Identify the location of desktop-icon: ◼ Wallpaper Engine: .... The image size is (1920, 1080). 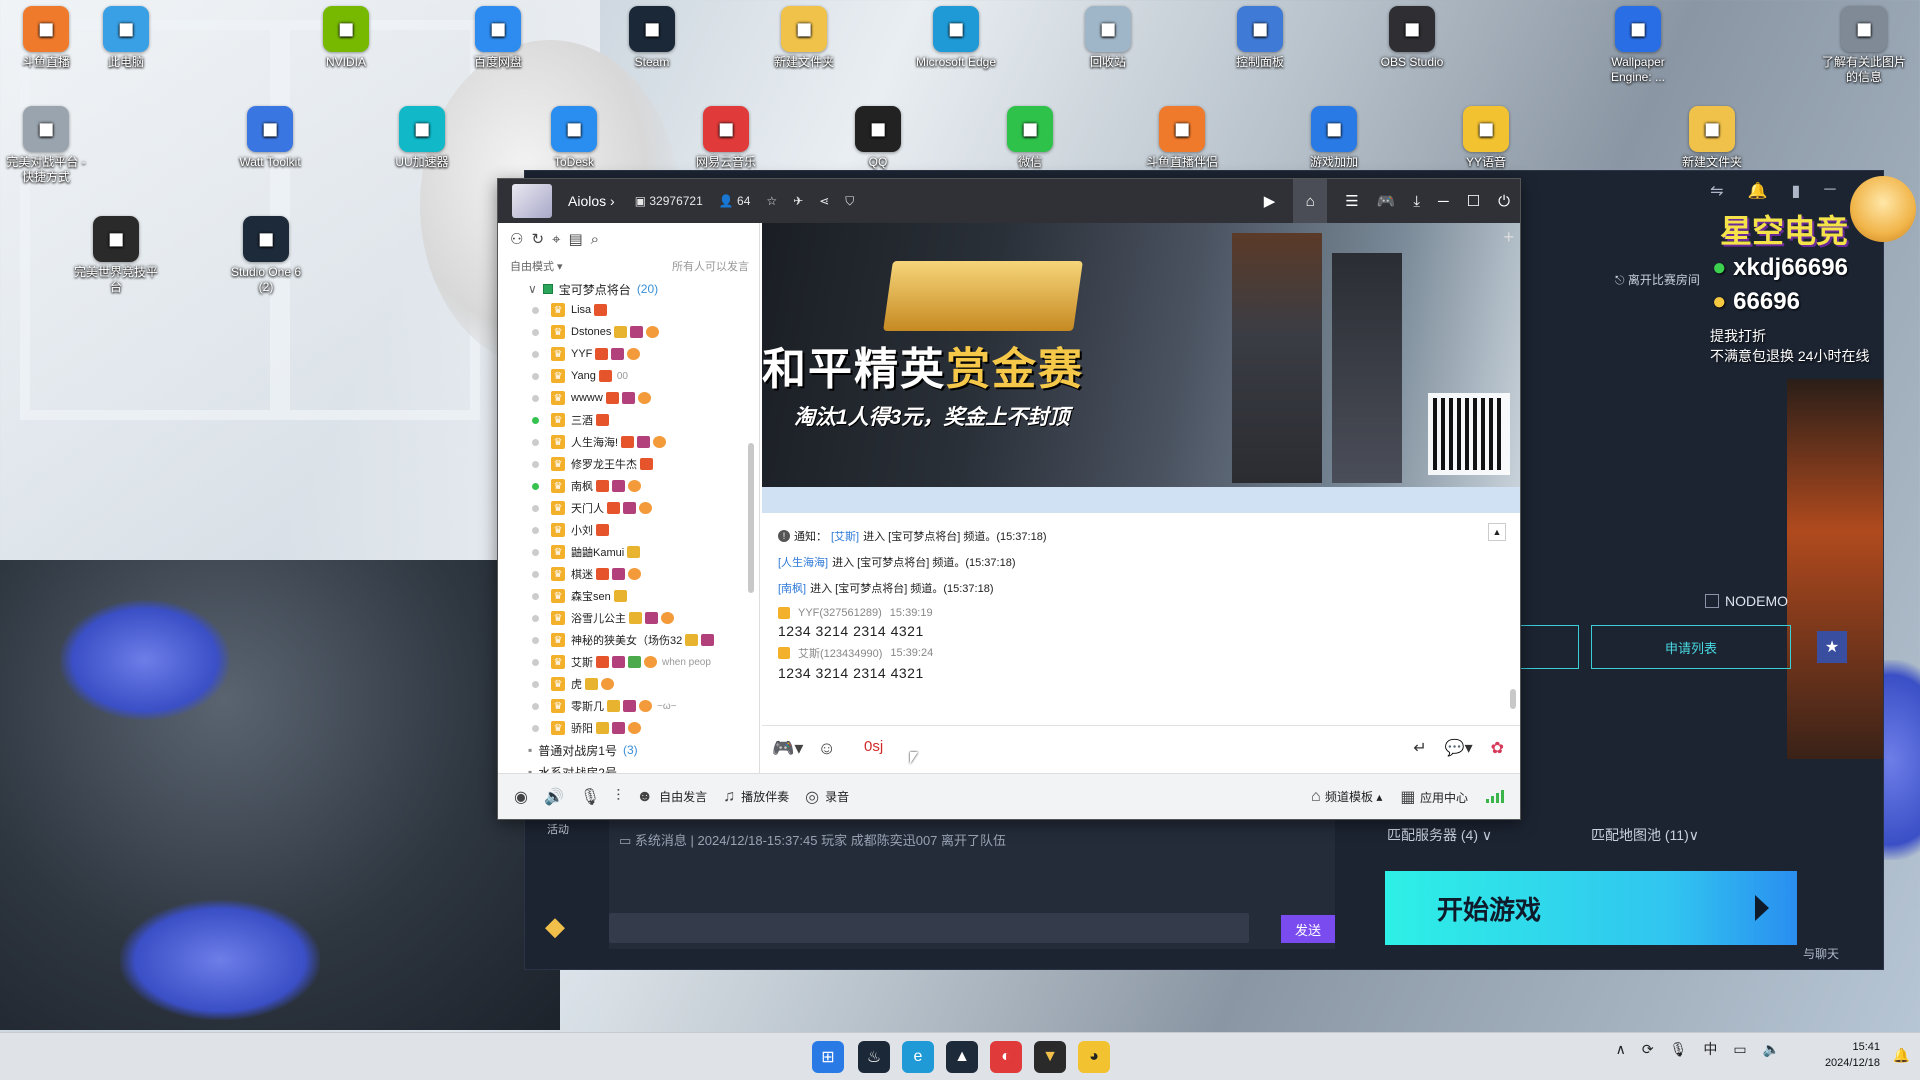
(1638, 45).